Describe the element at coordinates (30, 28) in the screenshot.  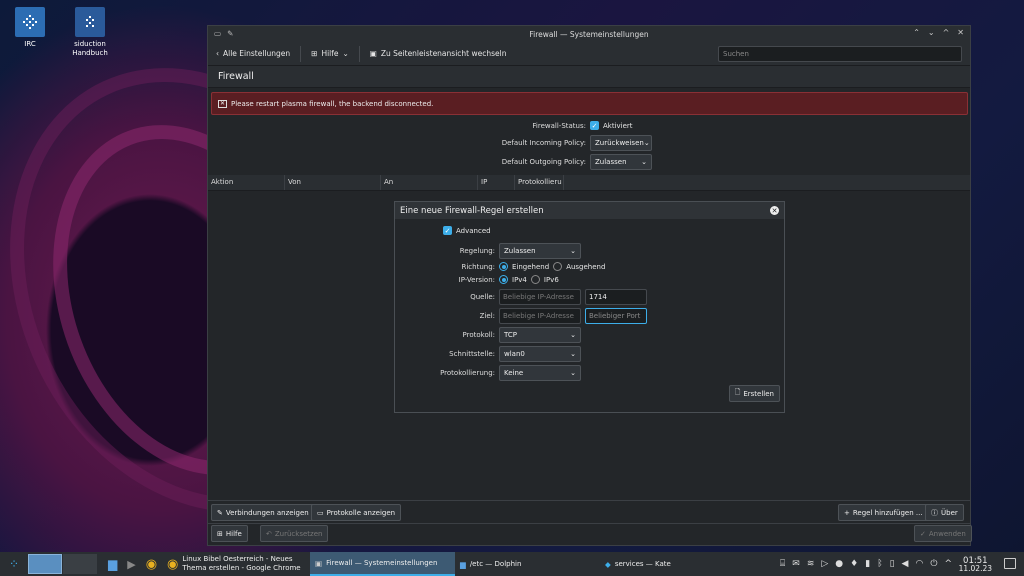
I see `desktop-icon-irc: IRC` at that location.